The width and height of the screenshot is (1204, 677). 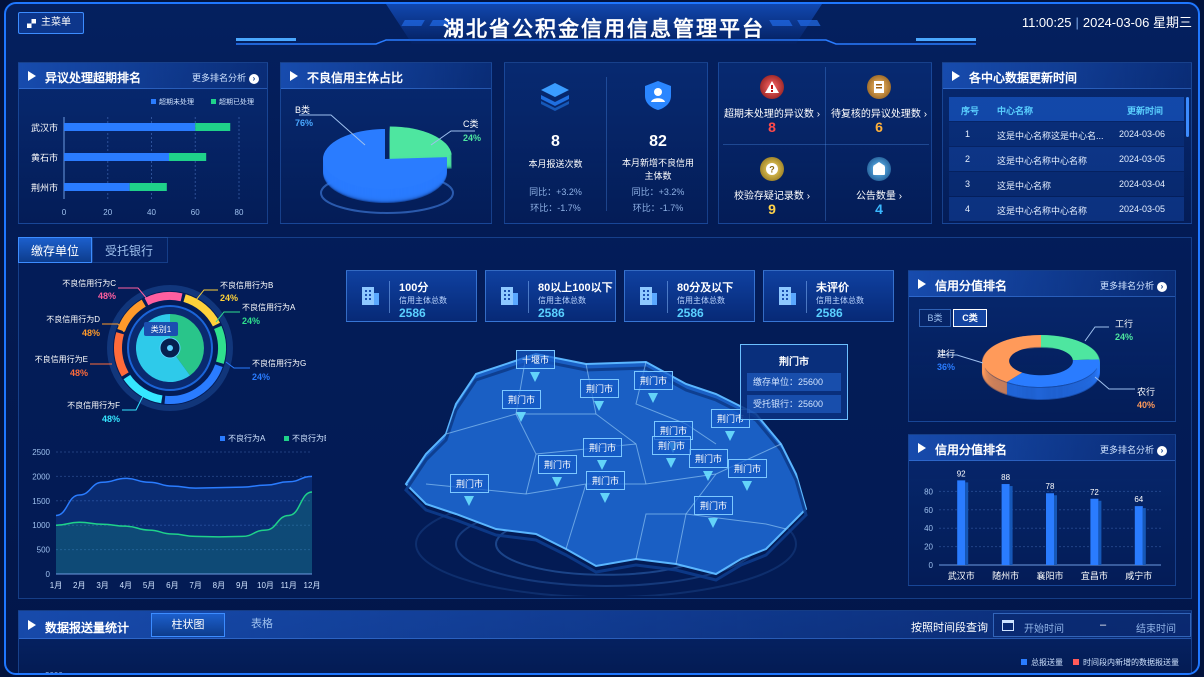 What do you see at coordinates (44, 550) in the screenshot?
I see `y-tick-label: 500` at bounding box center [44, 550].